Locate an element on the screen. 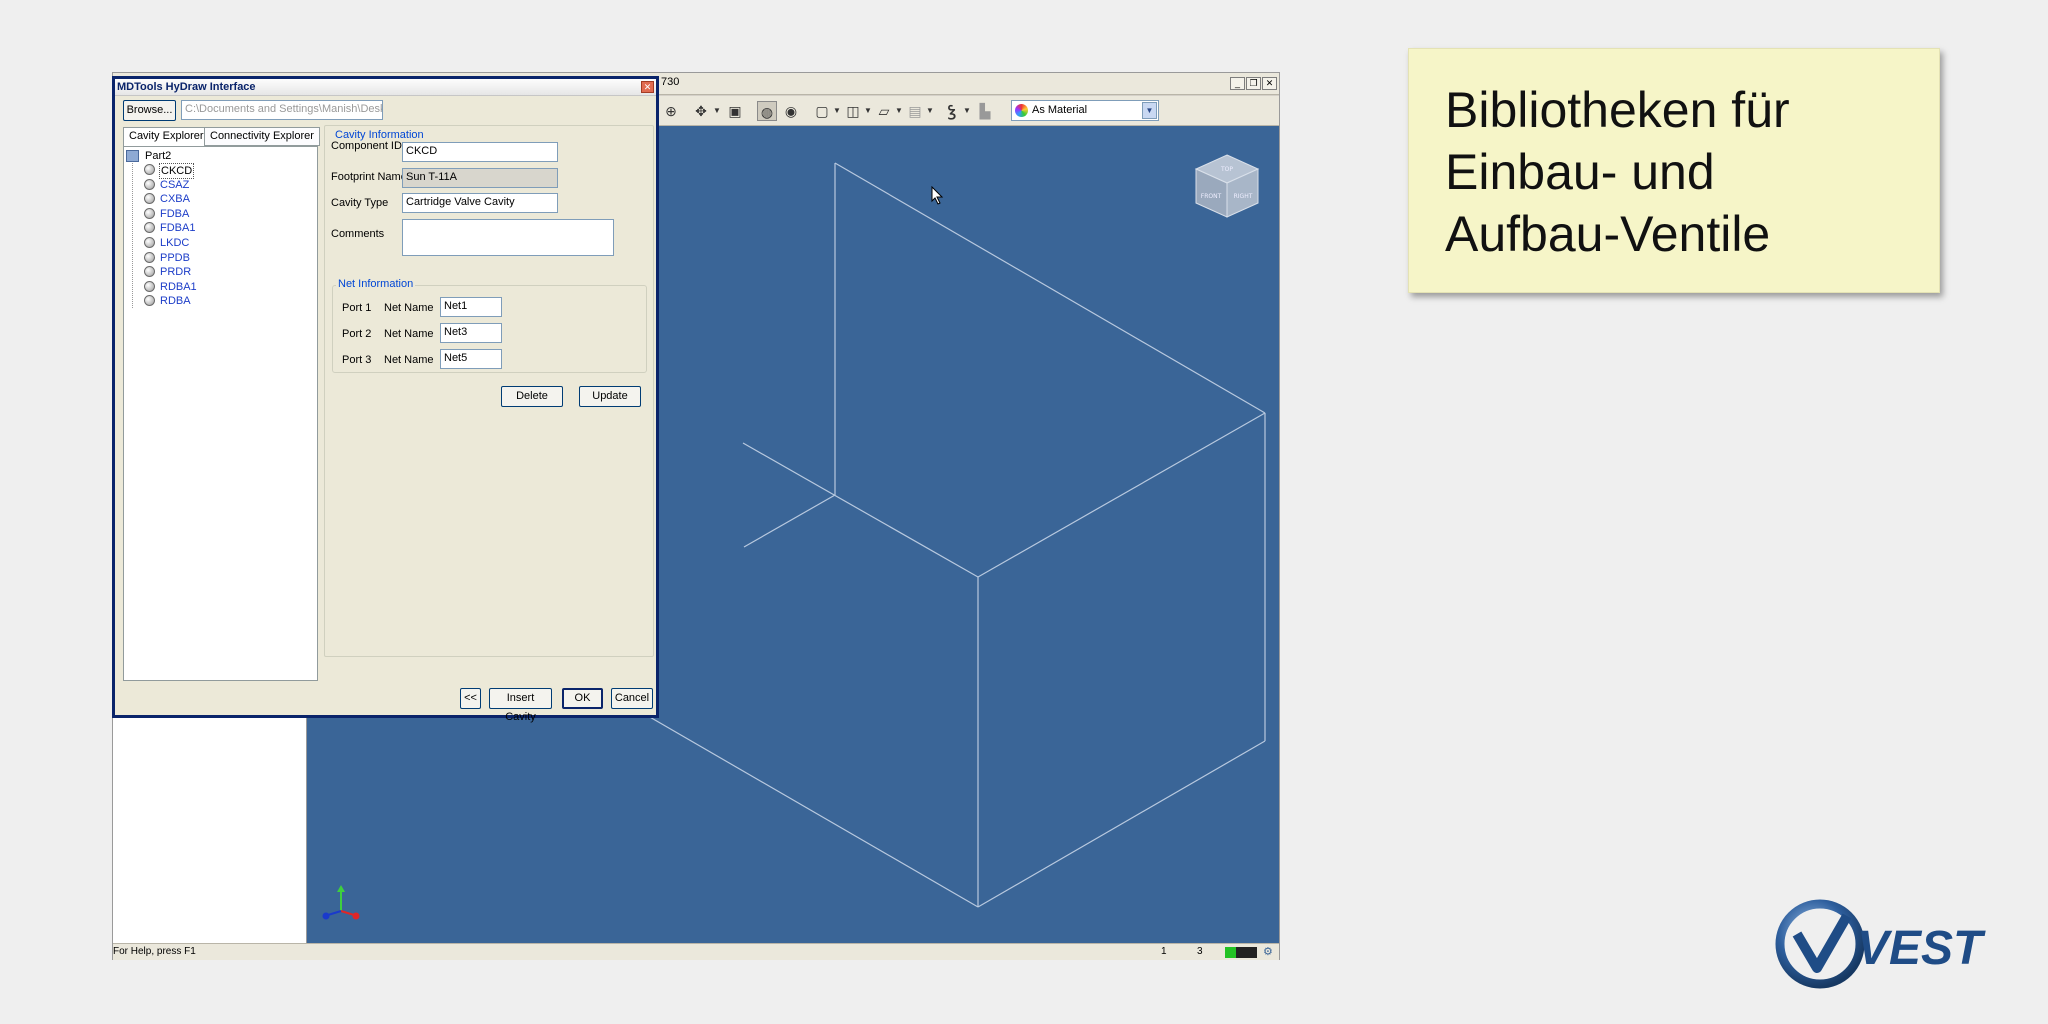  comments-label: Comments is located at coordinates (358, 234).